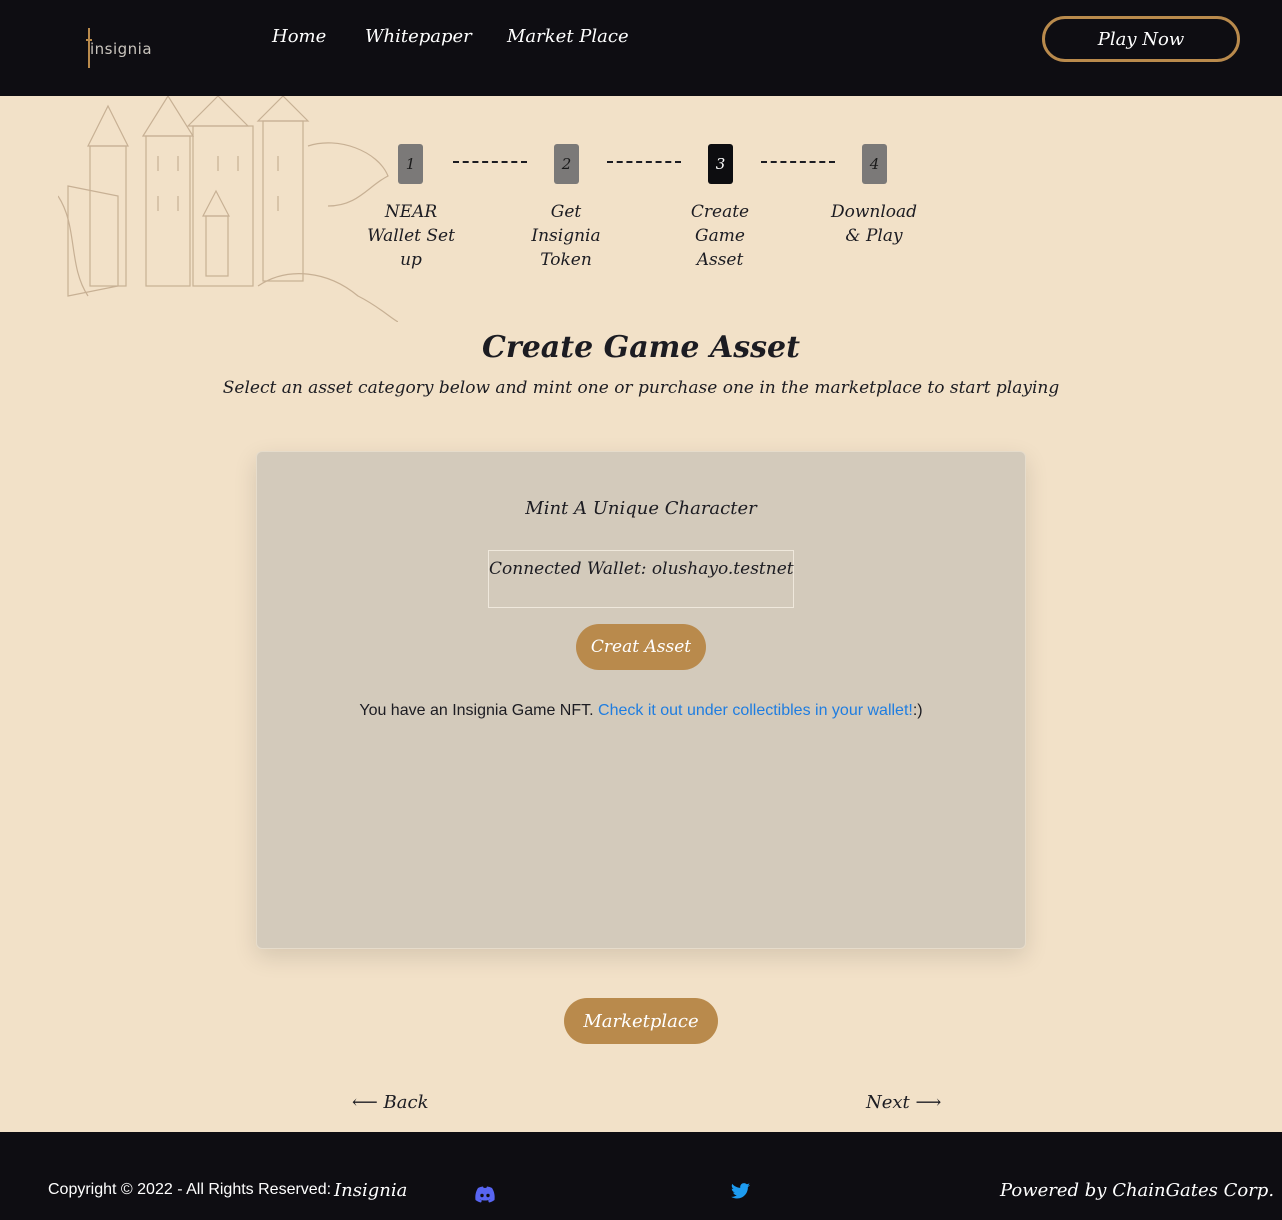  I want to click on step-4-badge: 4, so click(874, 164).